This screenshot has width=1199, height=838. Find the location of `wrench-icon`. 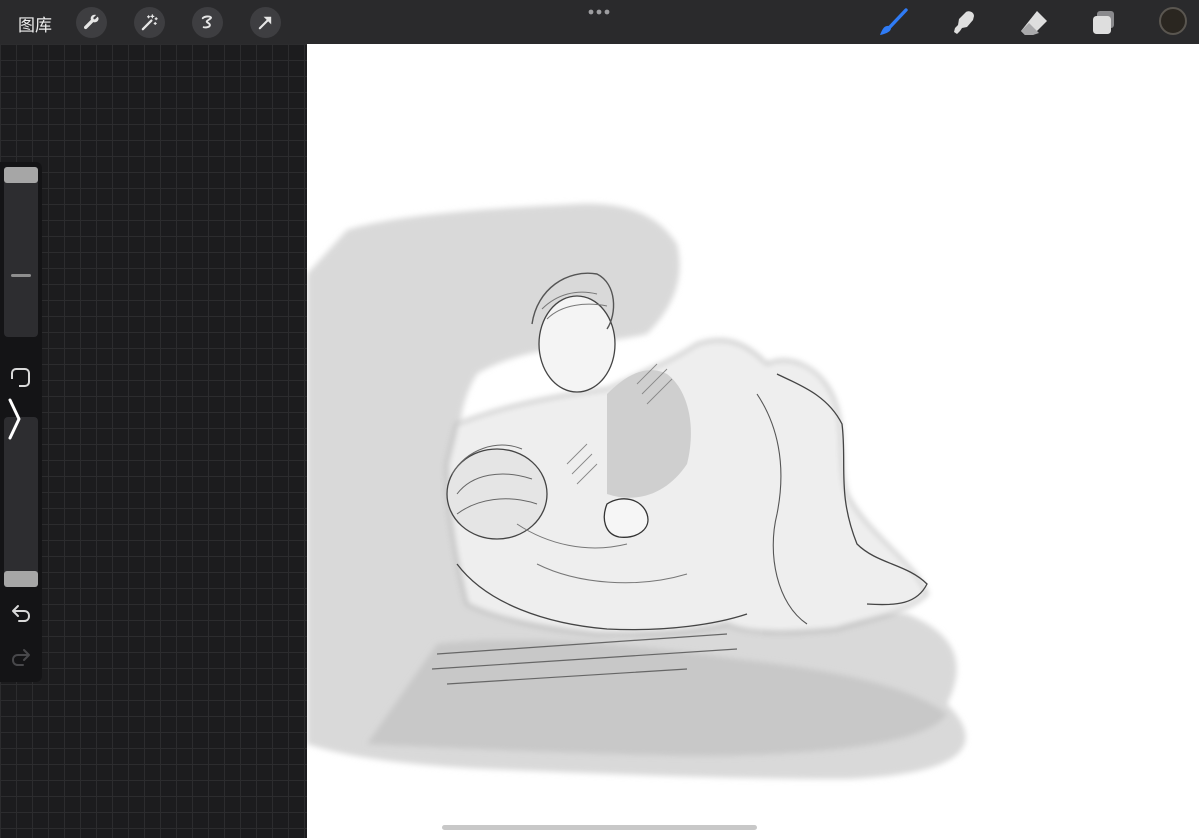

wrench-icon is located at coordinates (91, 22).